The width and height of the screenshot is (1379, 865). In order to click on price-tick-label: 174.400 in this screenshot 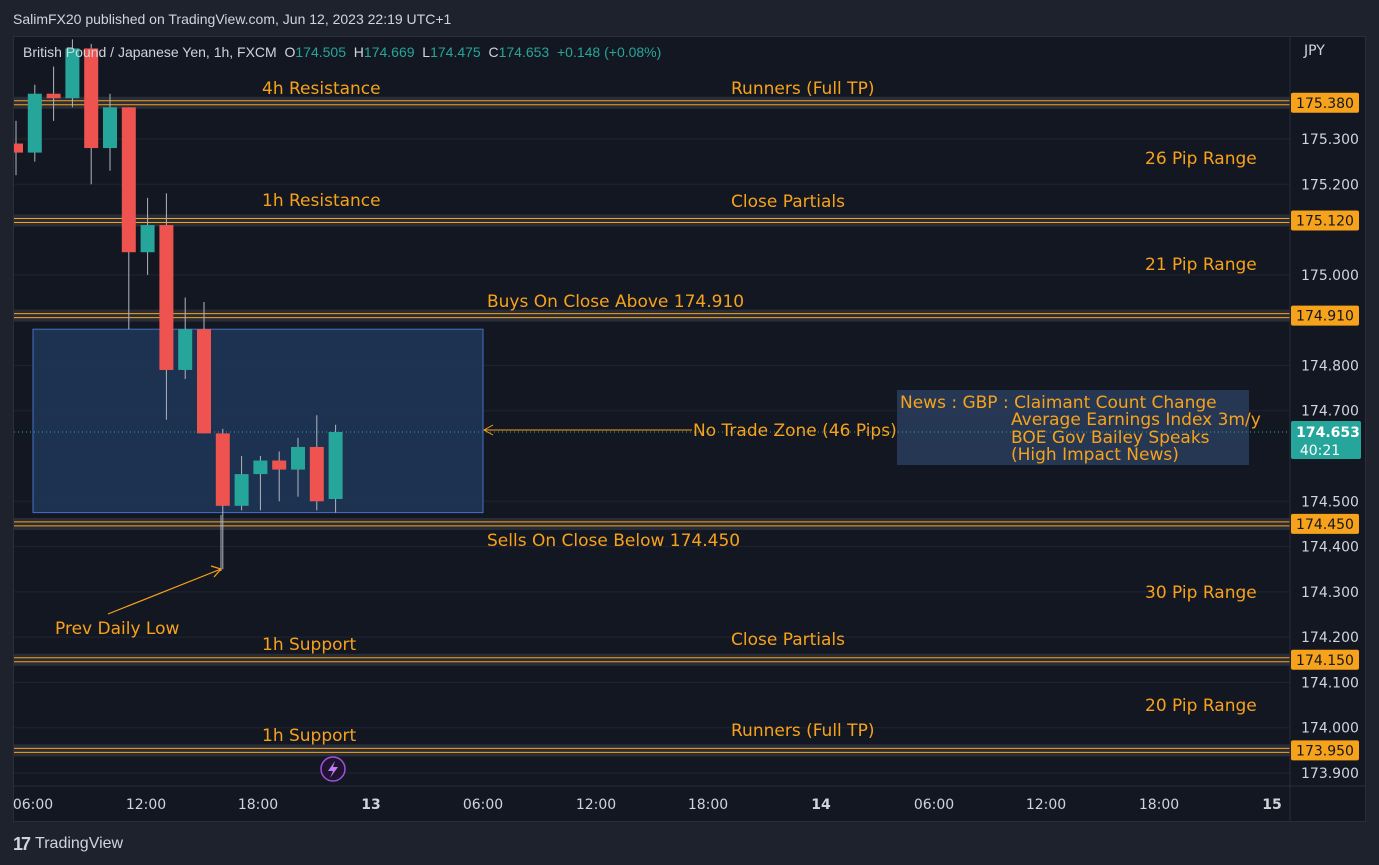, I will do `click(1330, 548)`.